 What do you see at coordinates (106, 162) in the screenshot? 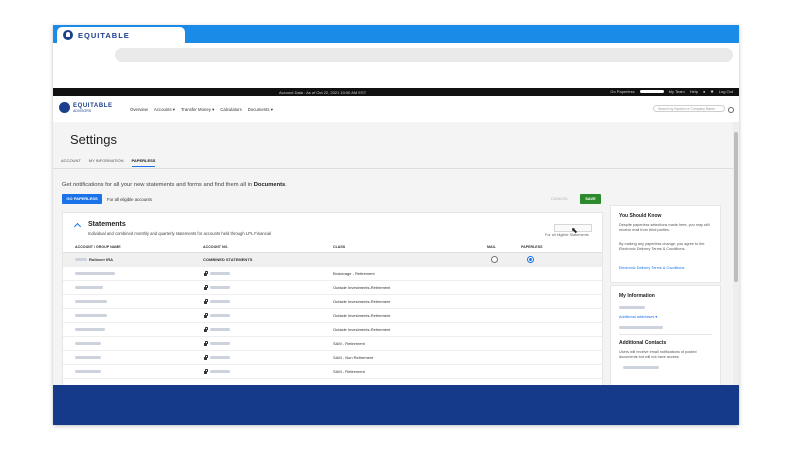
I see `tab-my-information: MY INFORMATION` at bounding box center [106, 162].